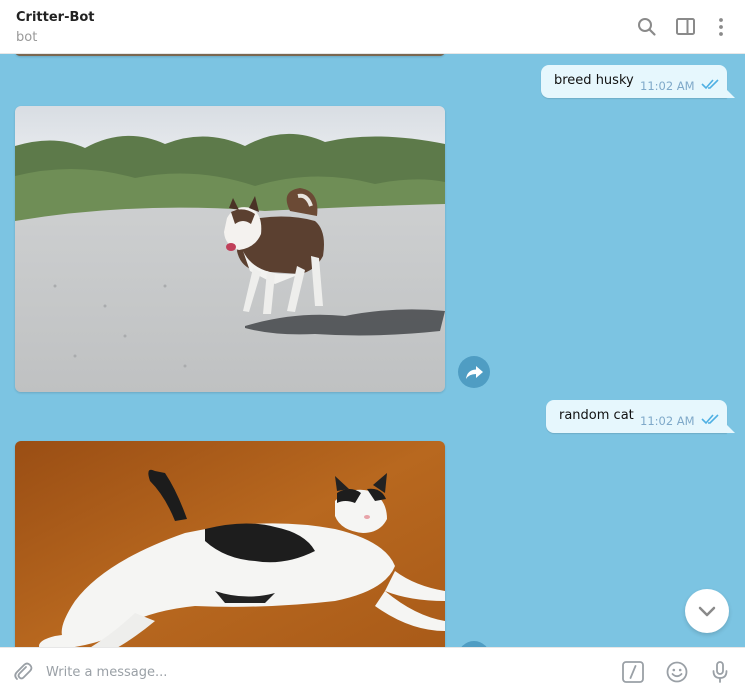 This screenshot has width=745, height=695. Describe the element at coordinates (633, 672) in the screenshot. I see `bot-commands-icon` at that location.